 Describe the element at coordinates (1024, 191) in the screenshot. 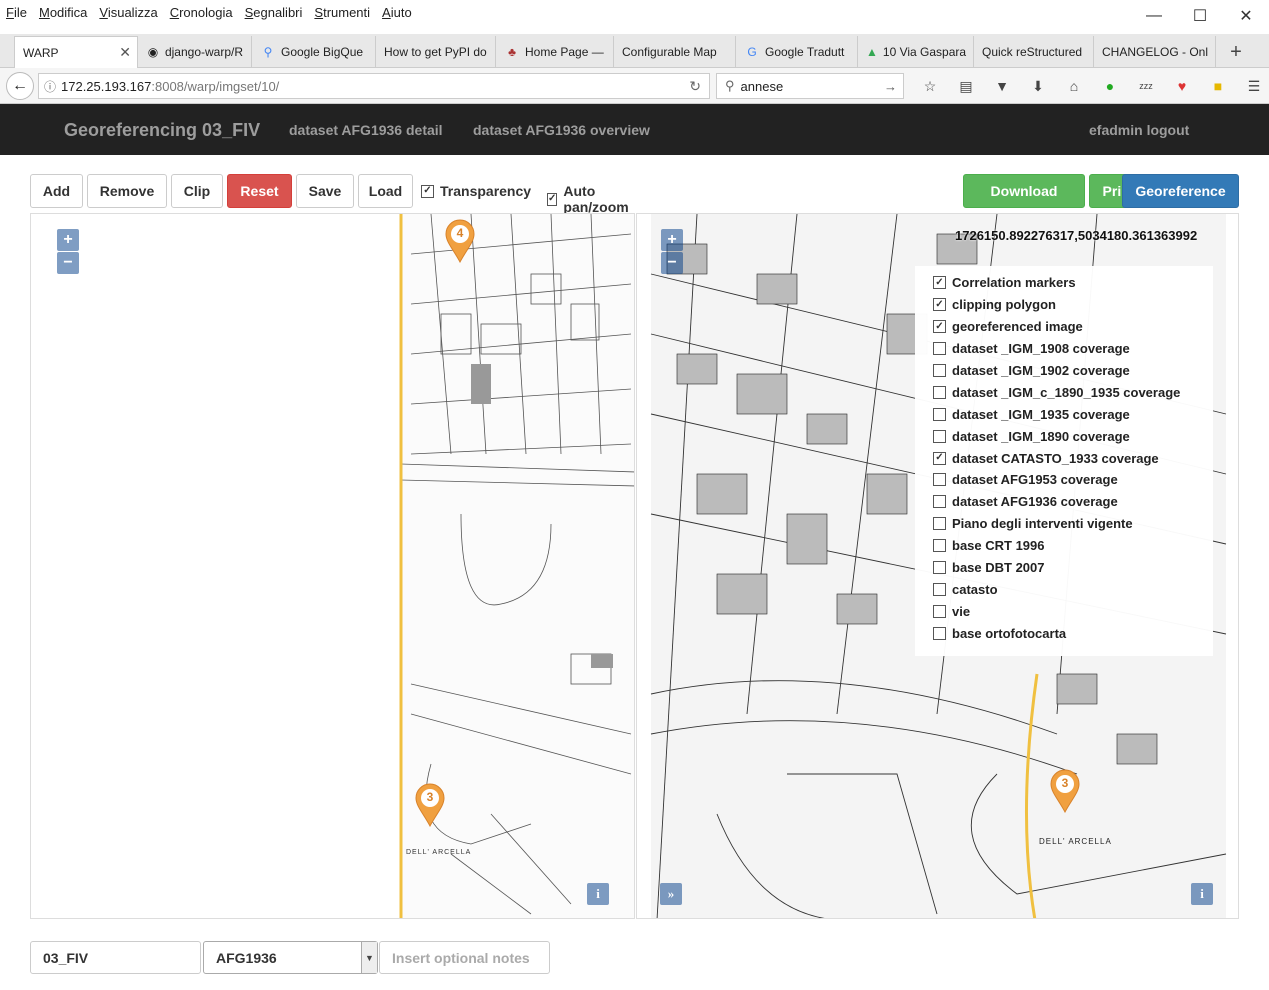

I see `download-button: Download` at that location.